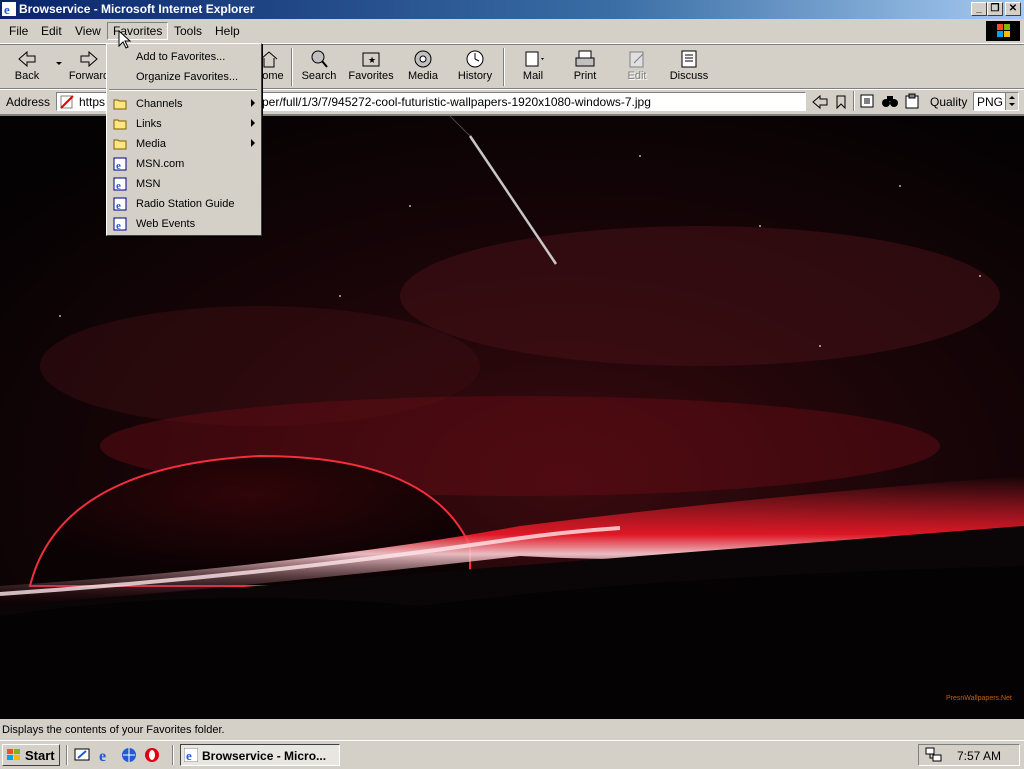 This screenshot has height=769, width=1024. I want to click on history-button: History, so click(475, 64).